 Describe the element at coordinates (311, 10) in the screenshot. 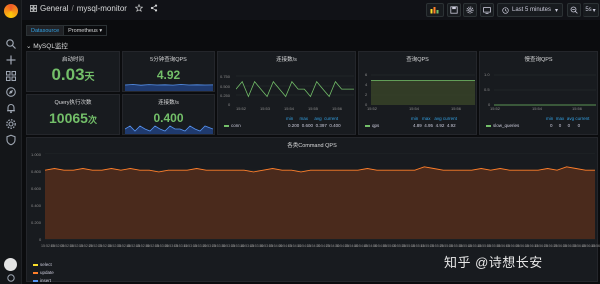

I see `topbar: General / mysql-monitor Last 5 minutes ▾` at that location.